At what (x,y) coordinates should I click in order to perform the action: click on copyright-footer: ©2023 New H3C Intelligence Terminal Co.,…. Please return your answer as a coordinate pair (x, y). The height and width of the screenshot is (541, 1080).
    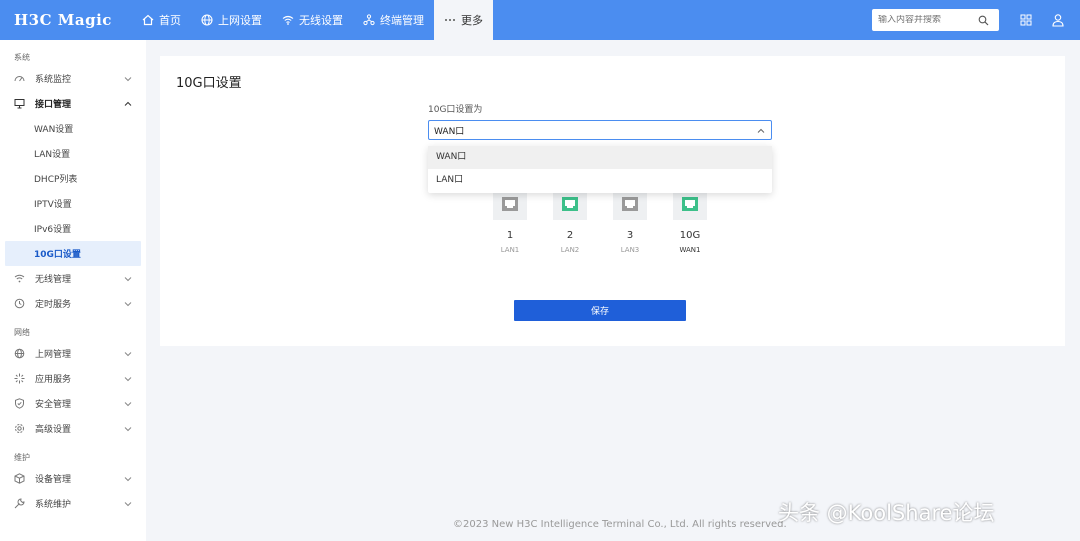
    Looking at the image, I should click on (620, 524).